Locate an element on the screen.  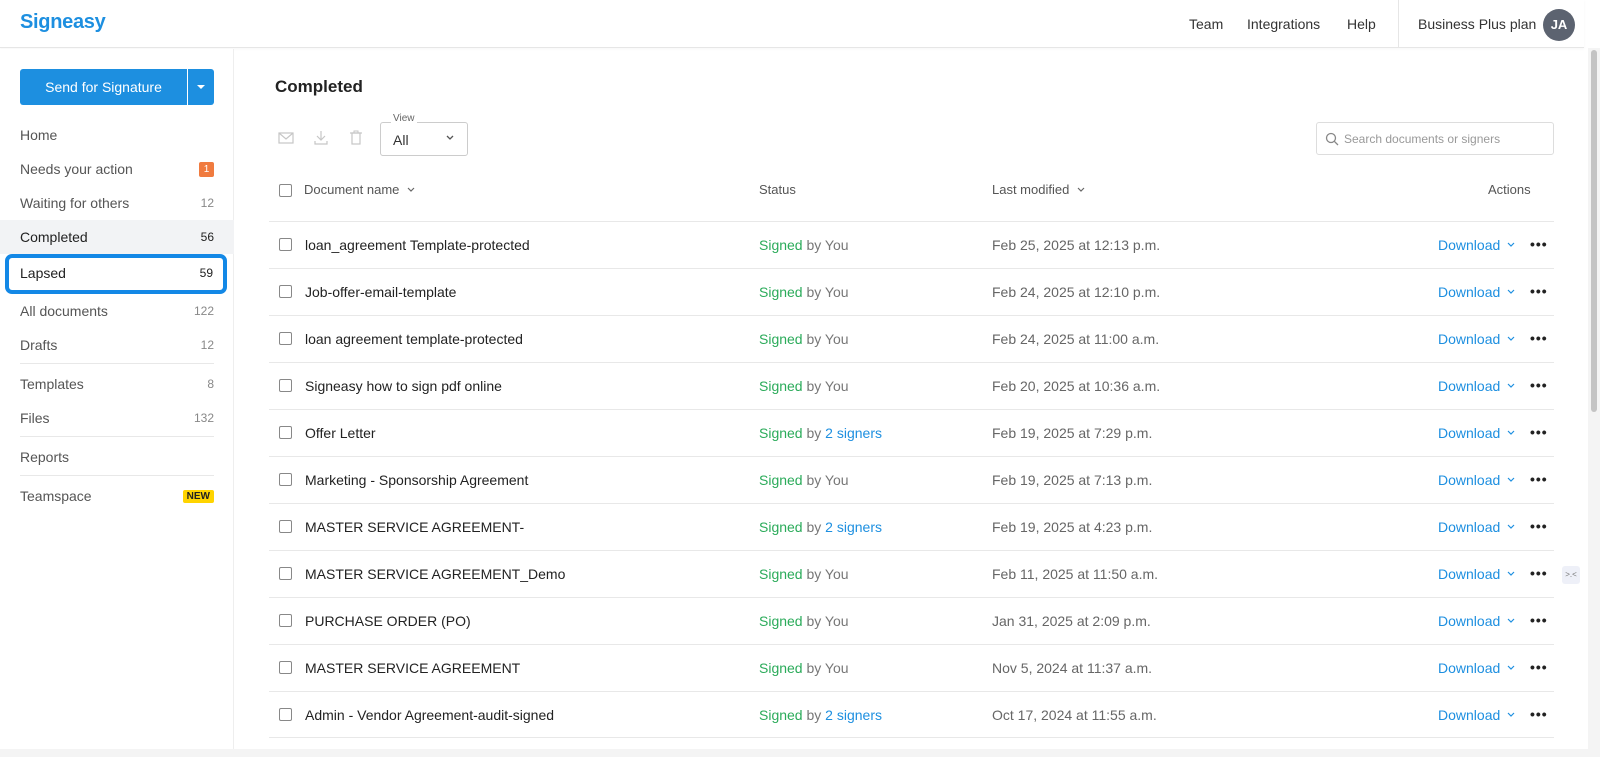
sidebar-item-templates: Templates 8 is located at coordinates (117, 384).